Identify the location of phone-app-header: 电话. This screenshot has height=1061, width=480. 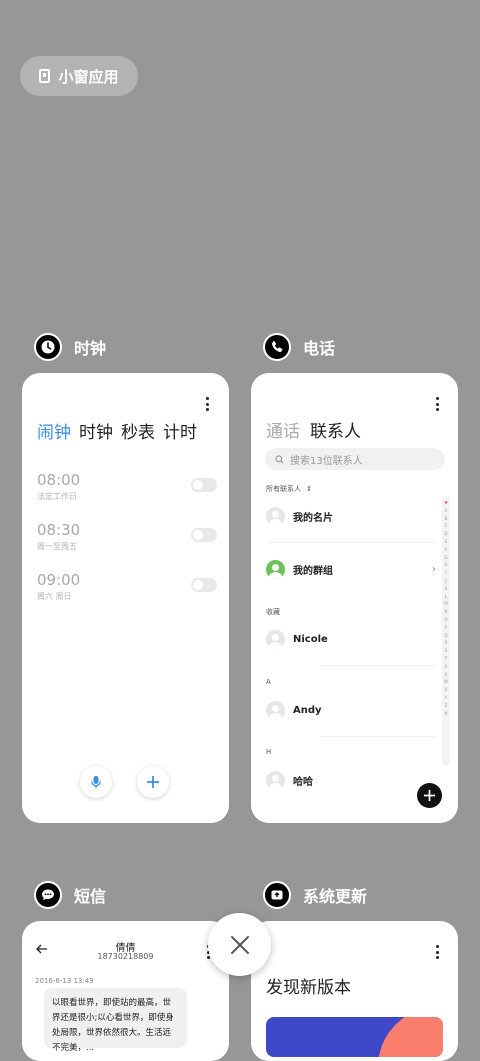
(299, 347).